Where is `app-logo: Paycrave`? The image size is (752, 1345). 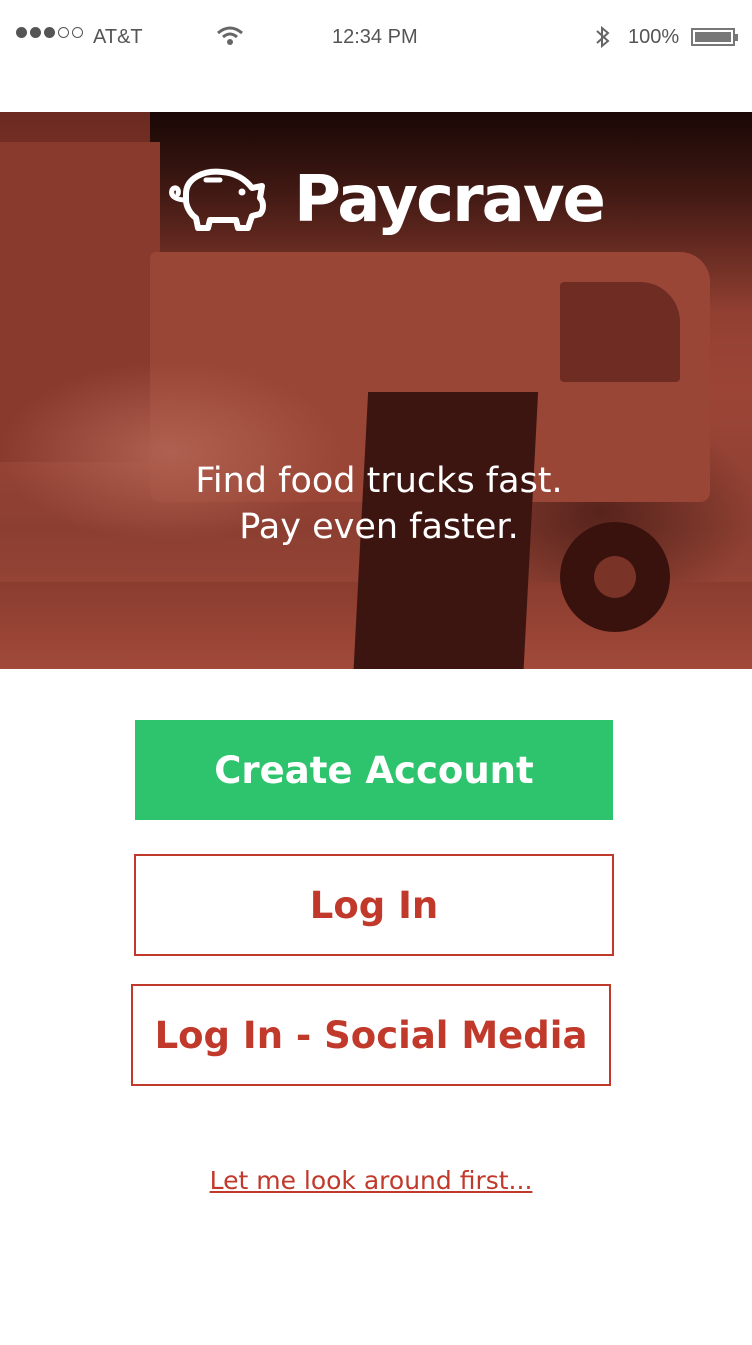
app-logo: Paycrave is located at coordinates (385, 202).